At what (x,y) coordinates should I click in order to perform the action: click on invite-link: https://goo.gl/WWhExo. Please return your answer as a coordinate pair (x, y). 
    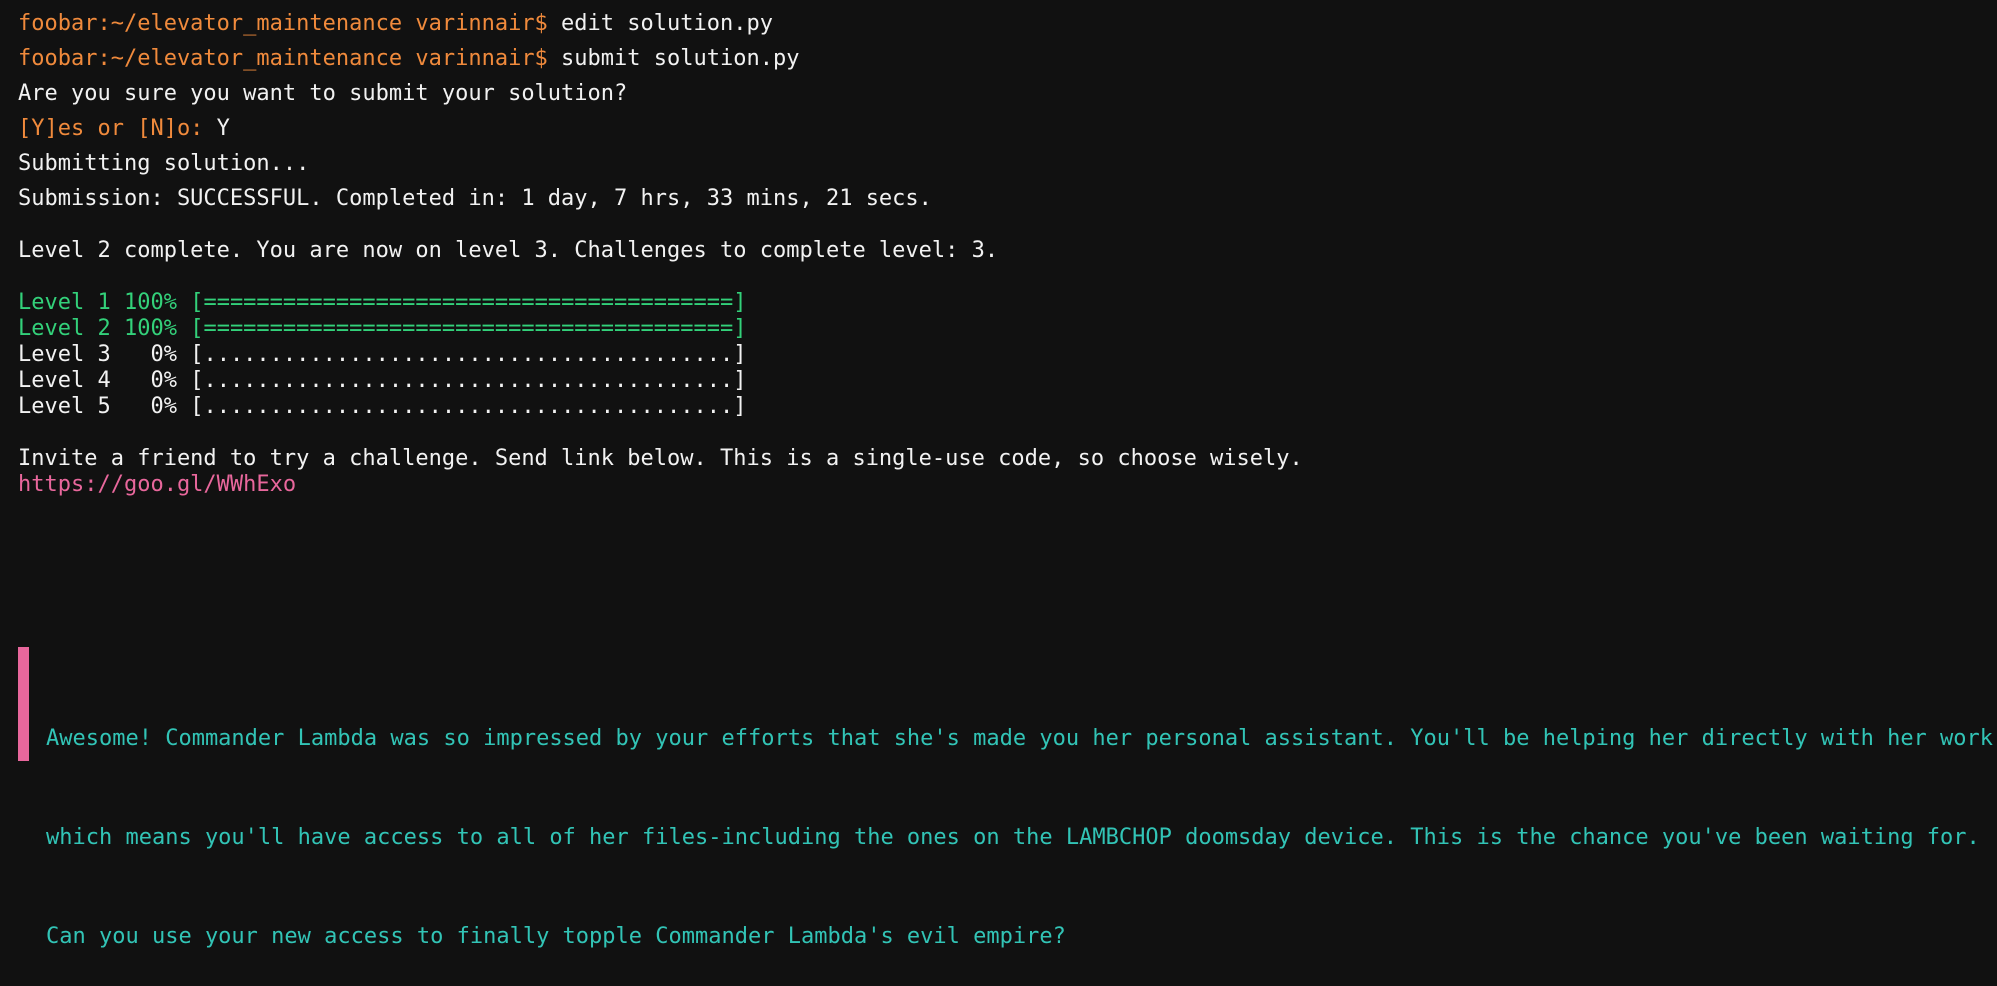
    Looking at the image, I should click on (157, 485).